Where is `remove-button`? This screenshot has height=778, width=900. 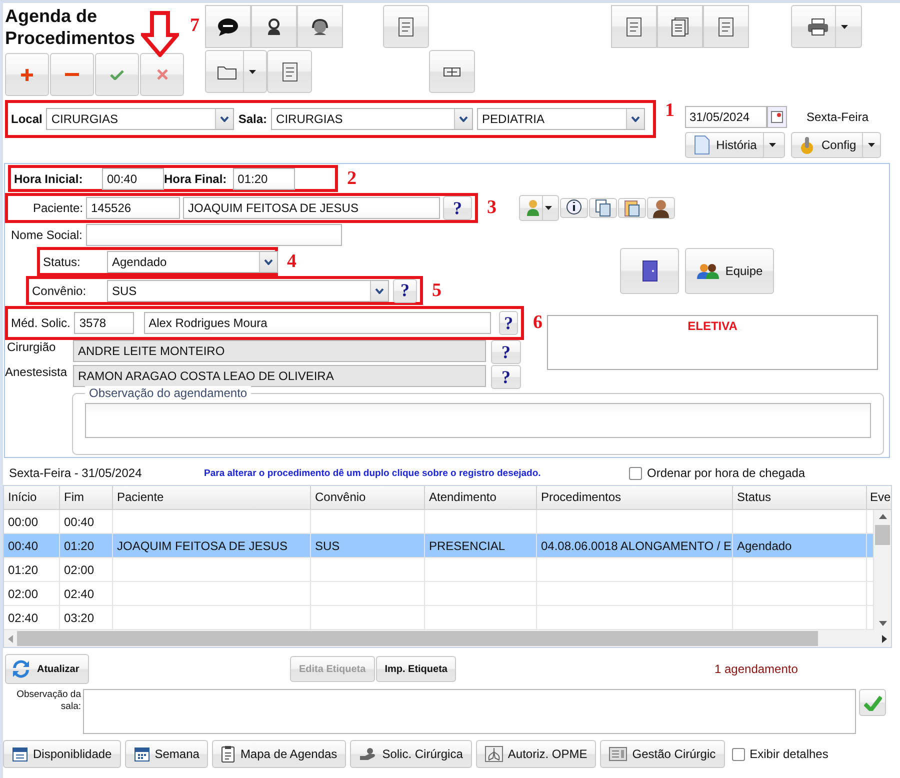 remove-button is located at coordinates (72, 74).